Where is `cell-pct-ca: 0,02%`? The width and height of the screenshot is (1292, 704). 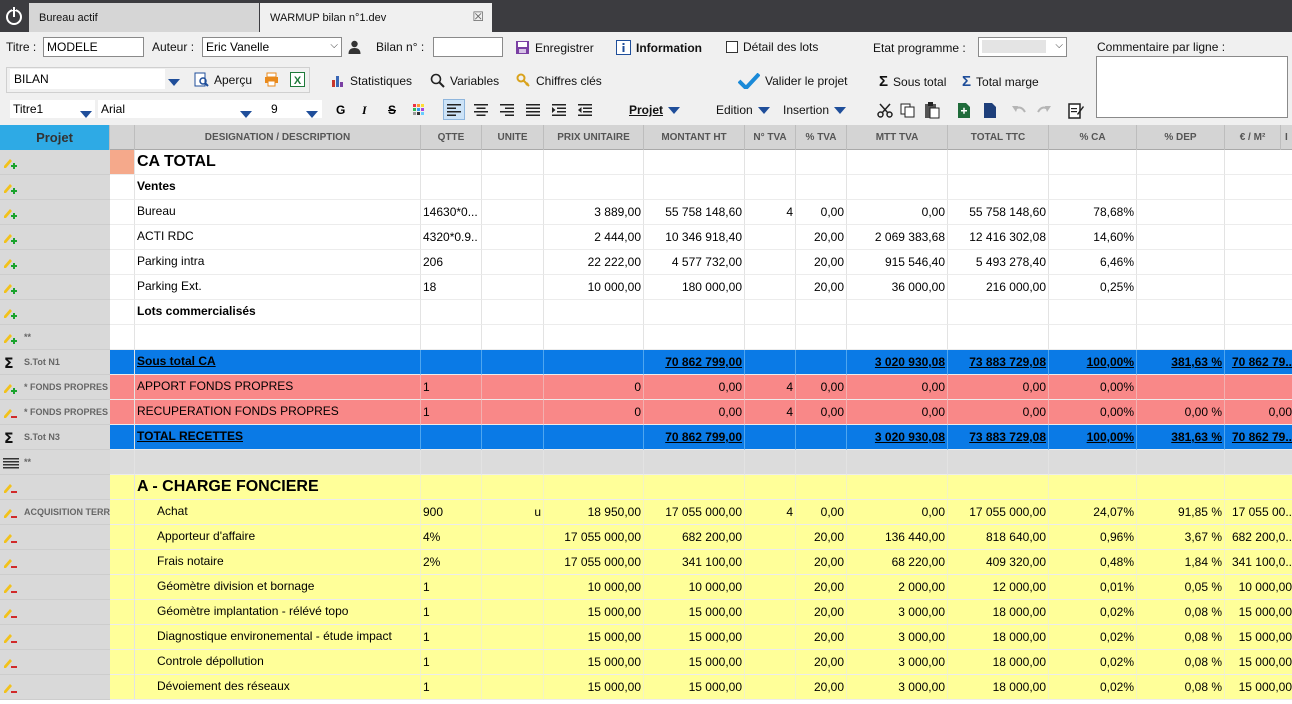 cell-pct-ca: 0,02% is located at coordinates (1093, 637).